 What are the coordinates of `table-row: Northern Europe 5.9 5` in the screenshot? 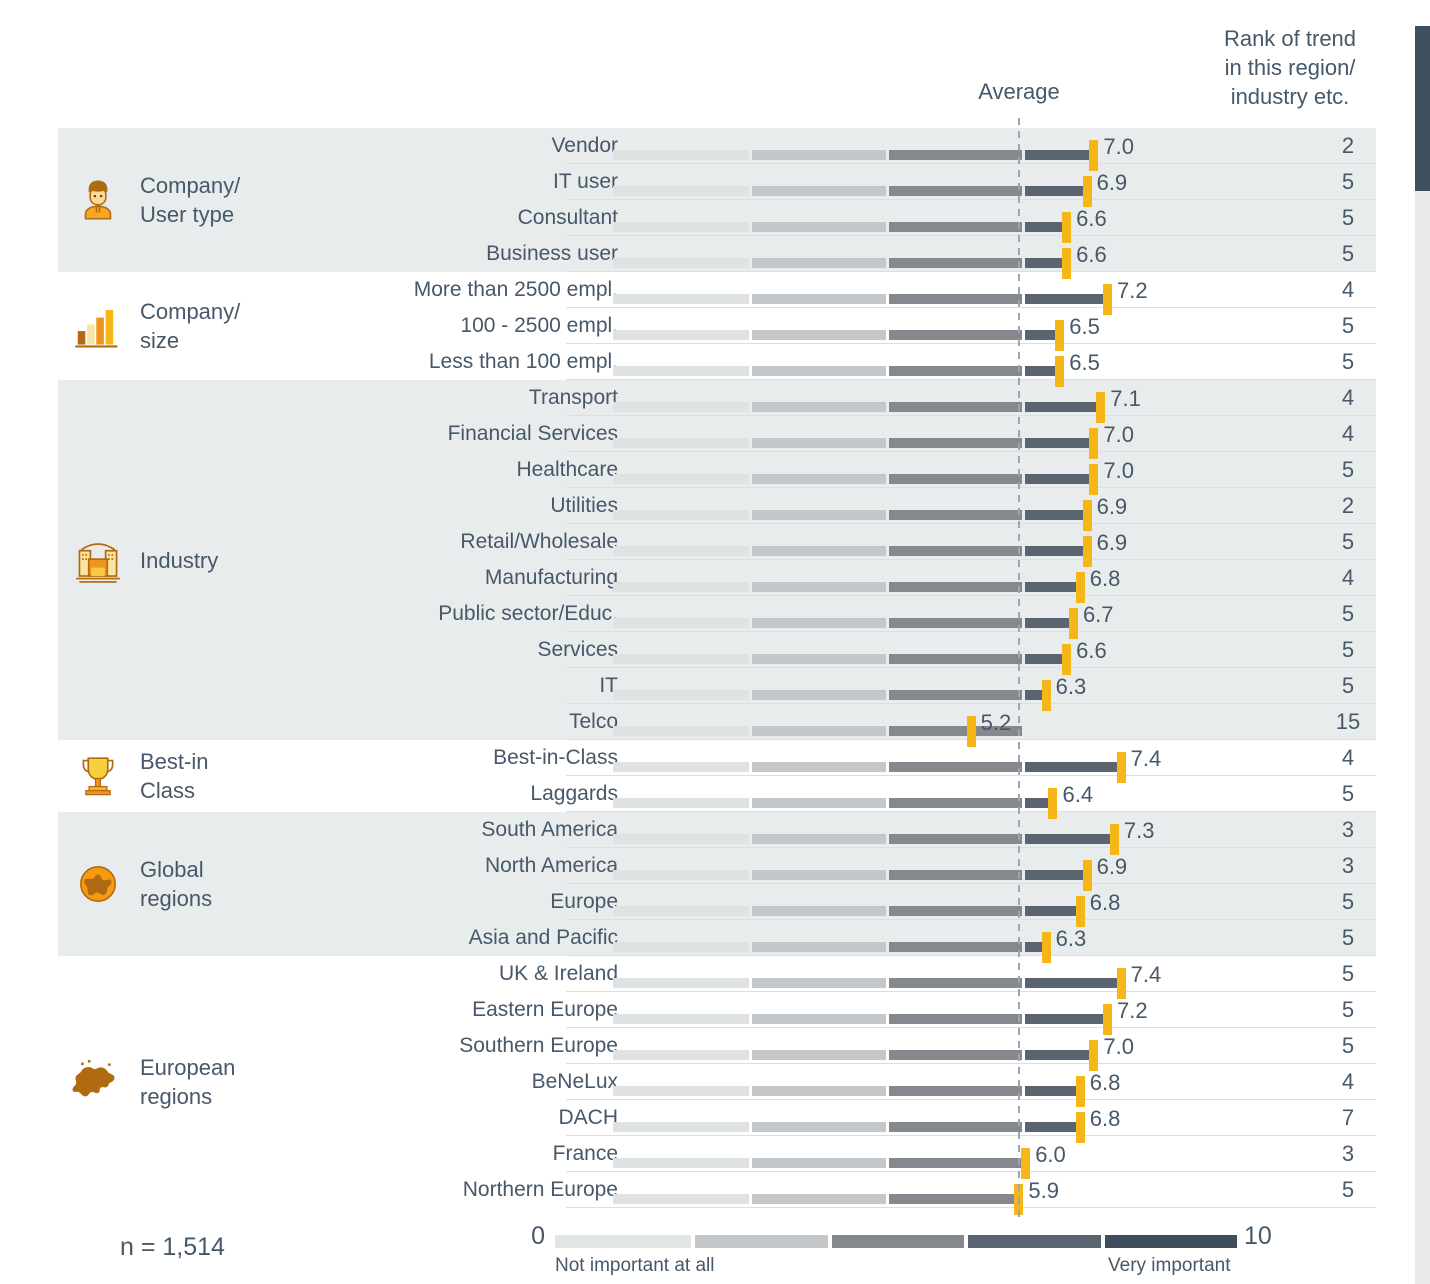 It's located at (717, 1193).